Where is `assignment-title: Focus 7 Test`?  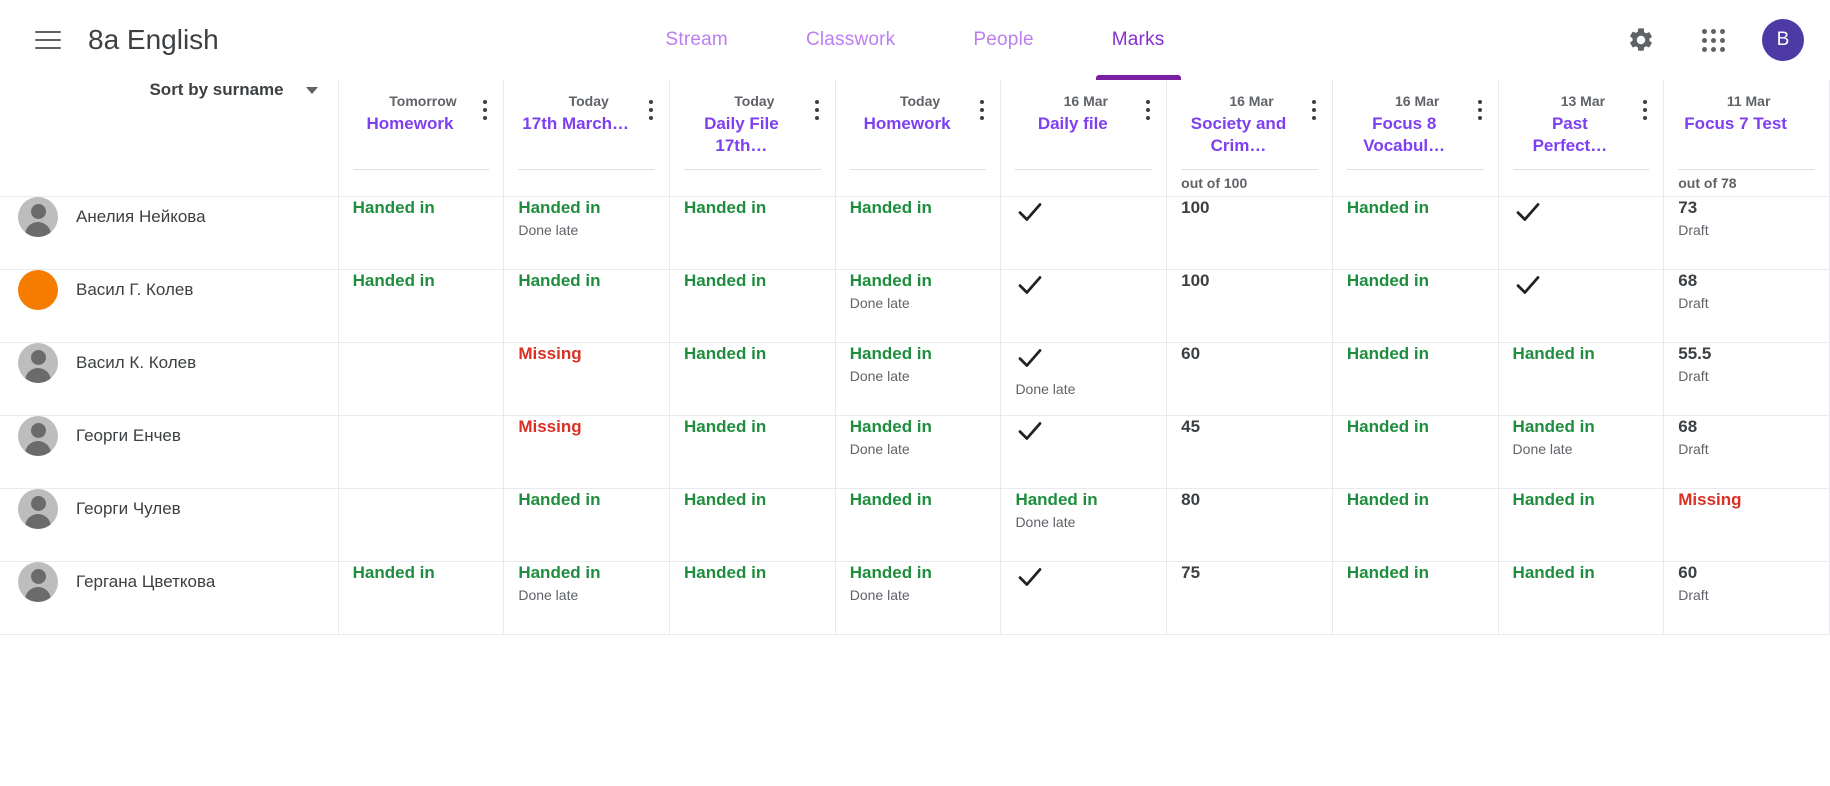
assignment-title: Focus 7 Test is located at coordinates (1748, 124).